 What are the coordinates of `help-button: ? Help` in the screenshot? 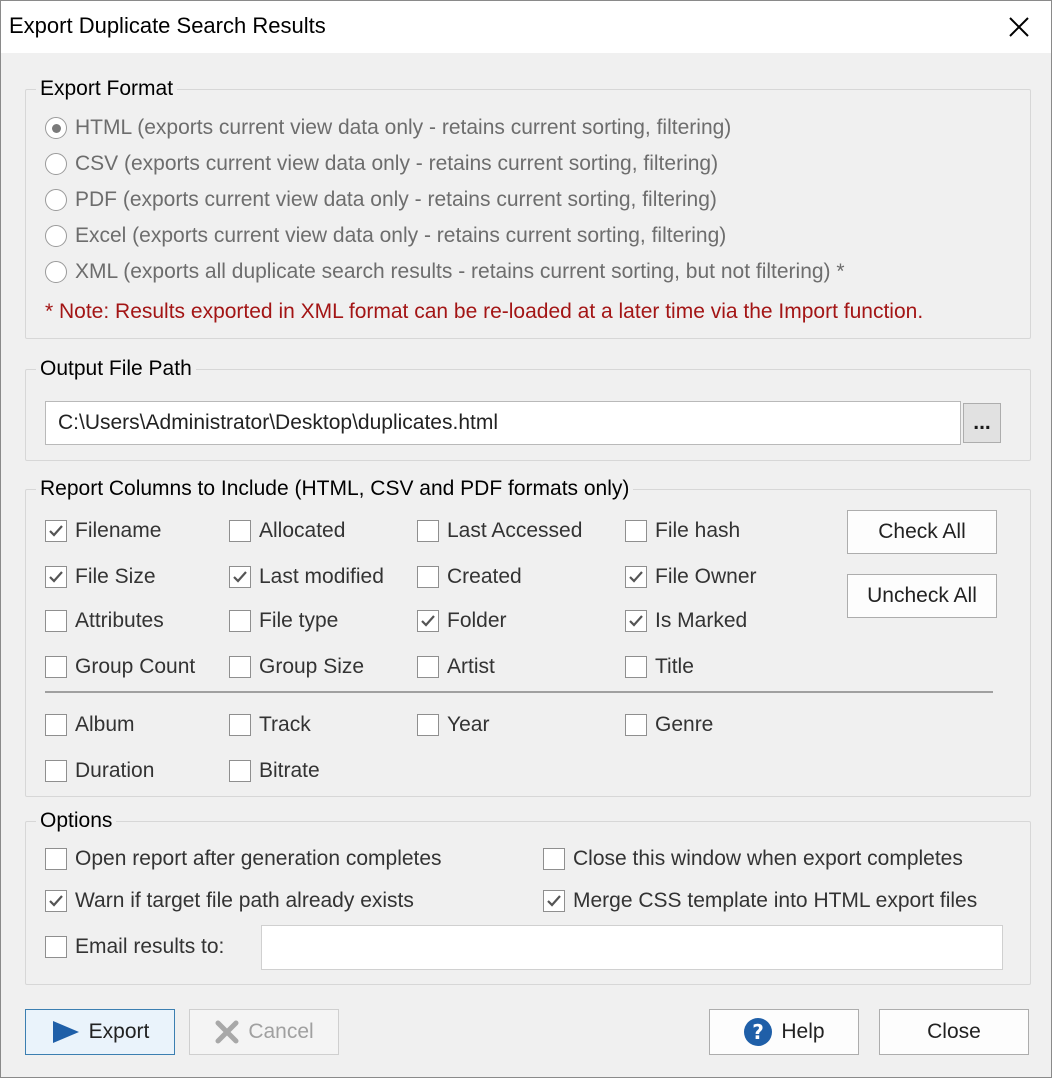 It's located at (784, 1032).